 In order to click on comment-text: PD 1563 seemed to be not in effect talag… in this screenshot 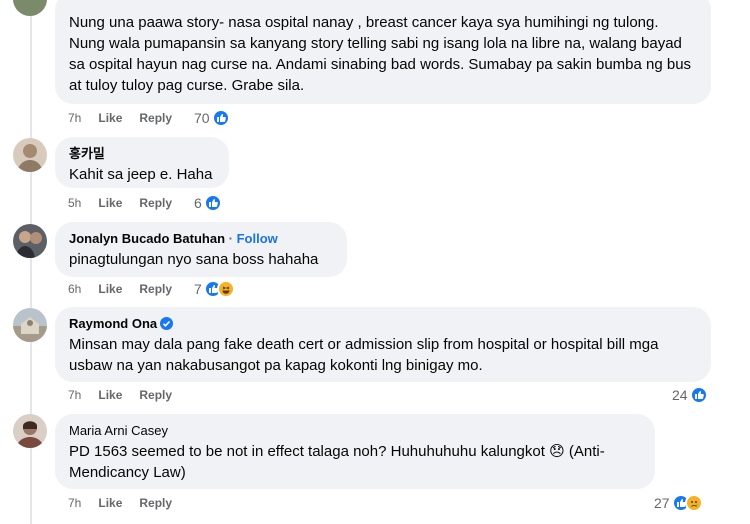, I will do `click(337, 462)`.